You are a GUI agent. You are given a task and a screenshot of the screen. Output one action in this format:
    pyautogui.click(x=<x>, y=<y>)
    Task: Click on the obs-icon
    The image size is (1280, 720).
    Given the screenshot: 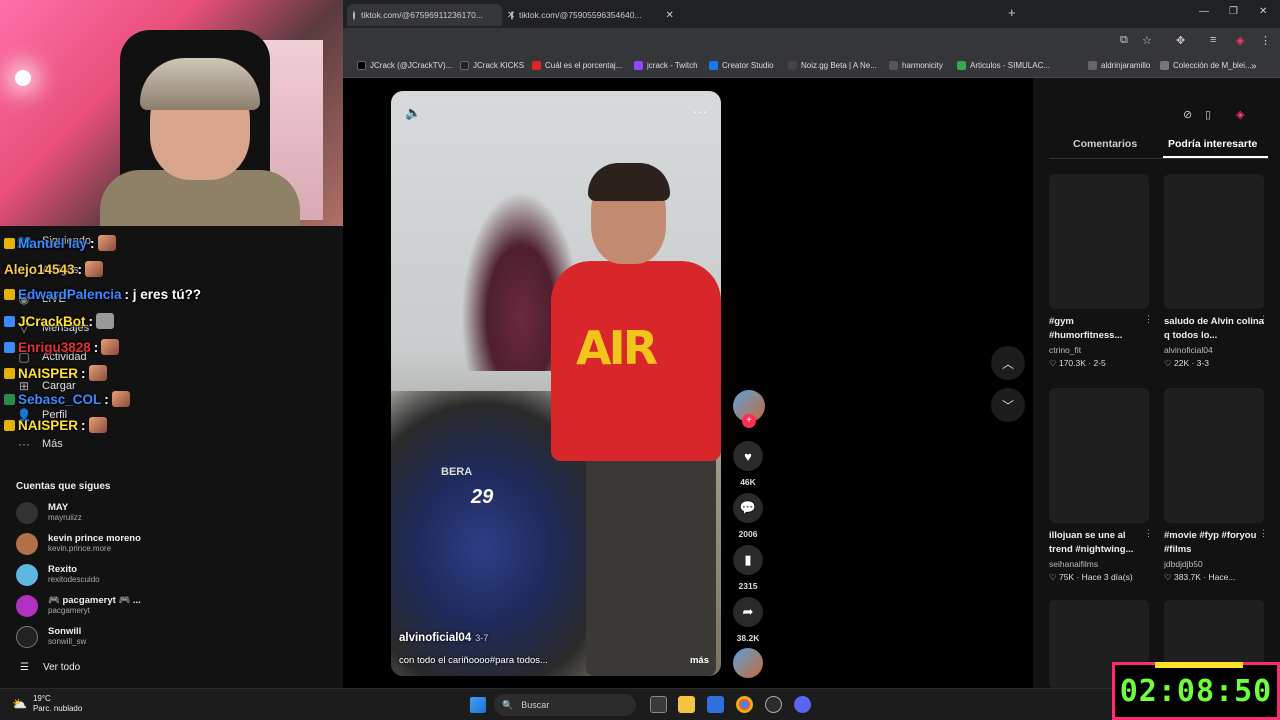 What is the action you would take?
    pyautogui.click(x=773, y=704)
    